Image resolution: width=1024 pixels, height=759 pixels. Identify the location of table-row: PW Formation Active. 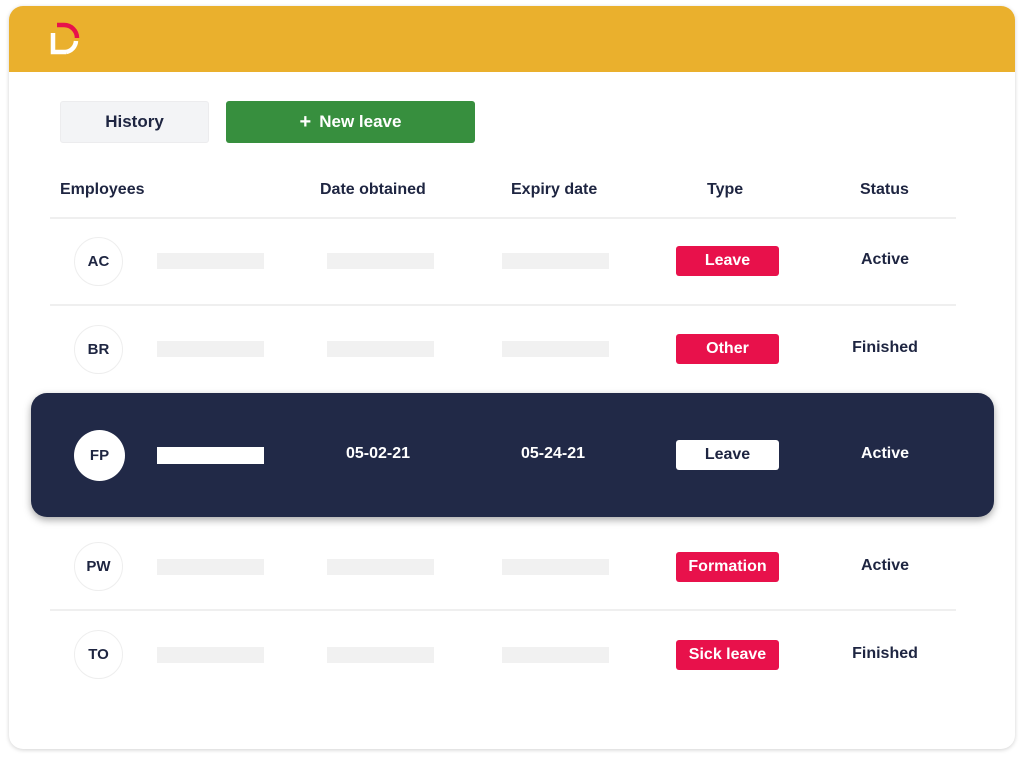
(512, 567).